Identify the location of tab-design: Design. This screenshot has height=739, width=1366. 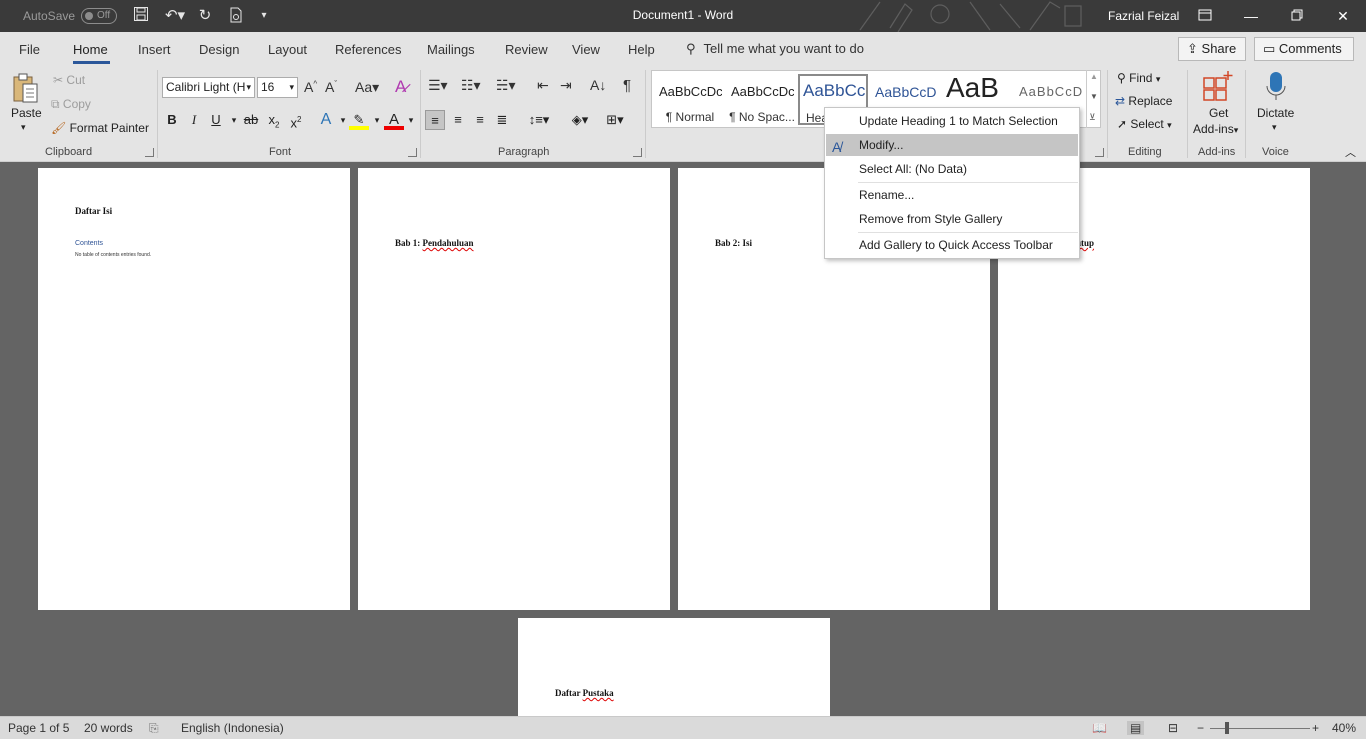
(219, 49).